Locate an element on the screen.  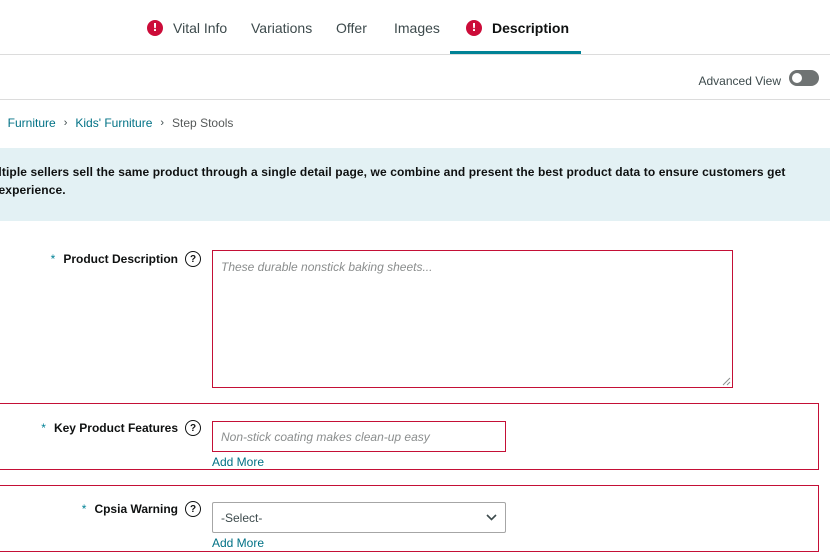
tab-description: ! Description is located at coordinates (517, 27).